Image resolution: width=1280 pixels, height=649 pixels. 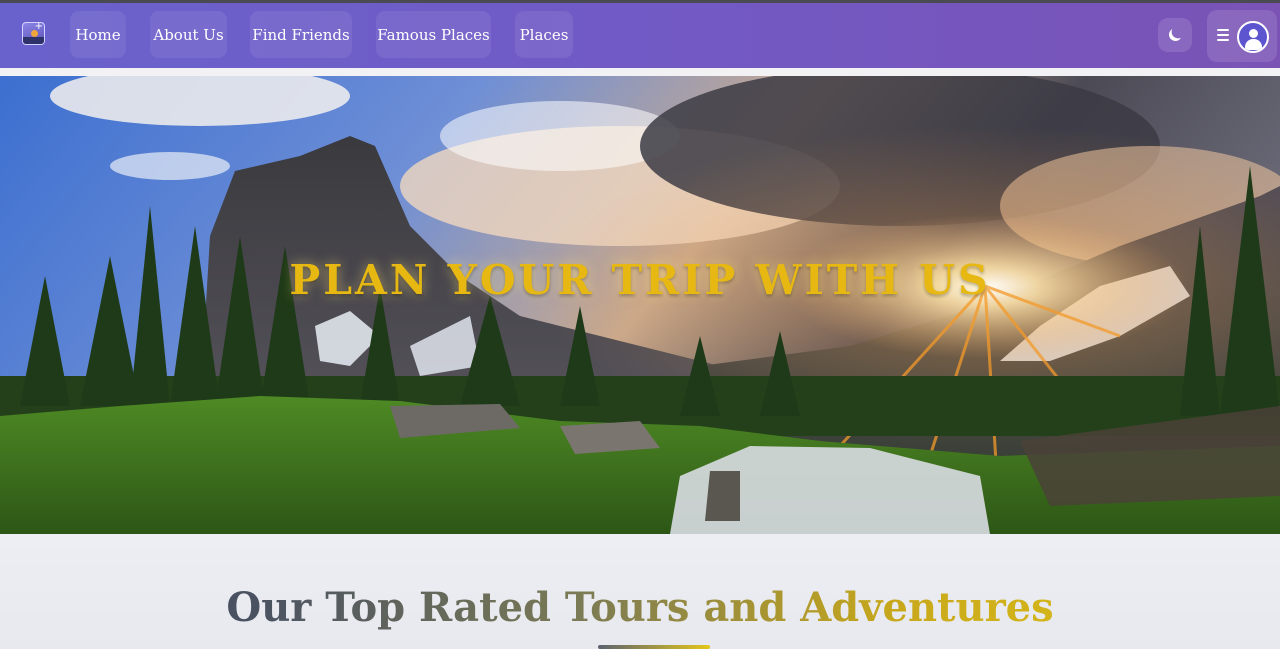 I want to click on user-menu-button, so click(x=1242, y=36).